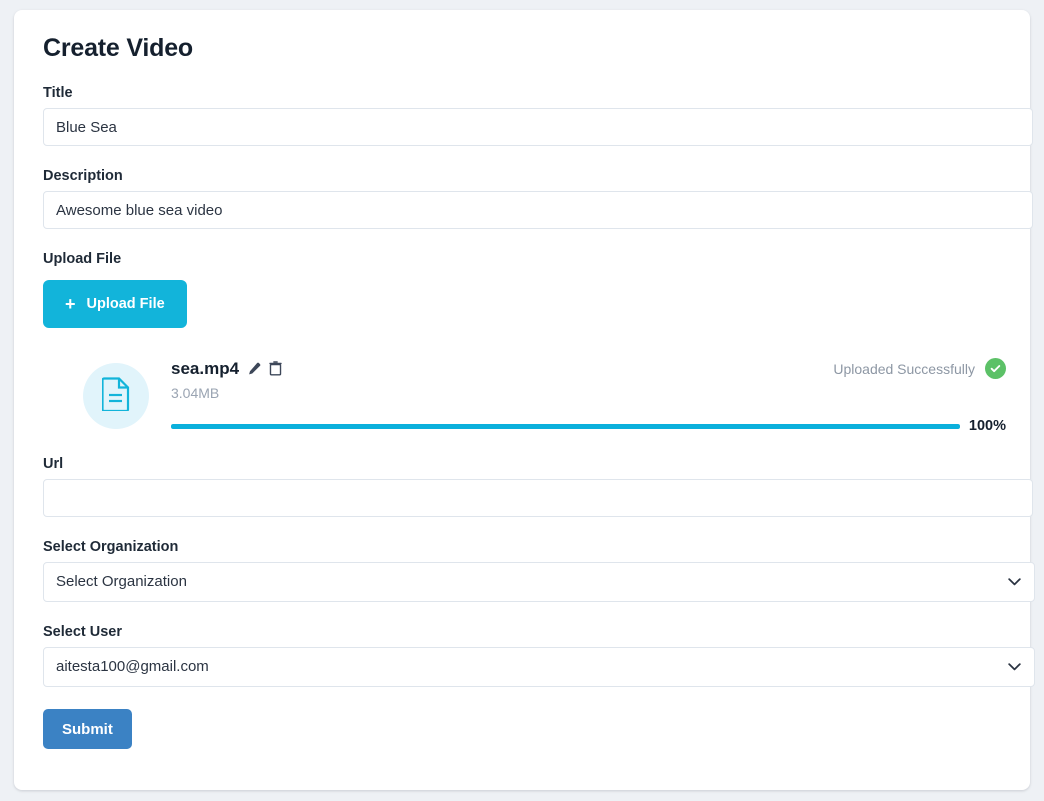 This screenshot has height=801, width=1044. I want to click on progress-percent-label: 100%, so click(987, 426).